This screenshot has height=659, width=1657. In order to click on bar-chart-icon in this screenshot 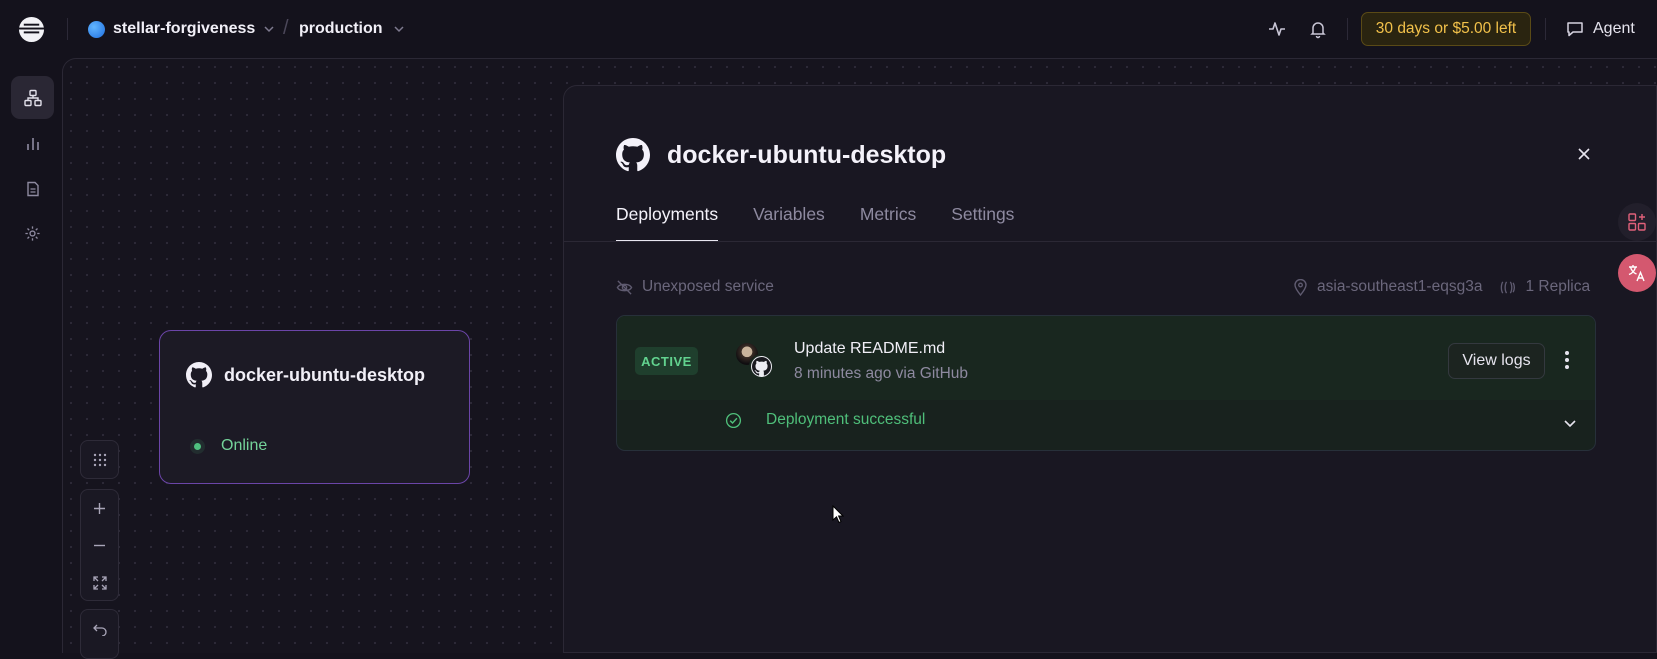, I will do `click(32, 143)`.